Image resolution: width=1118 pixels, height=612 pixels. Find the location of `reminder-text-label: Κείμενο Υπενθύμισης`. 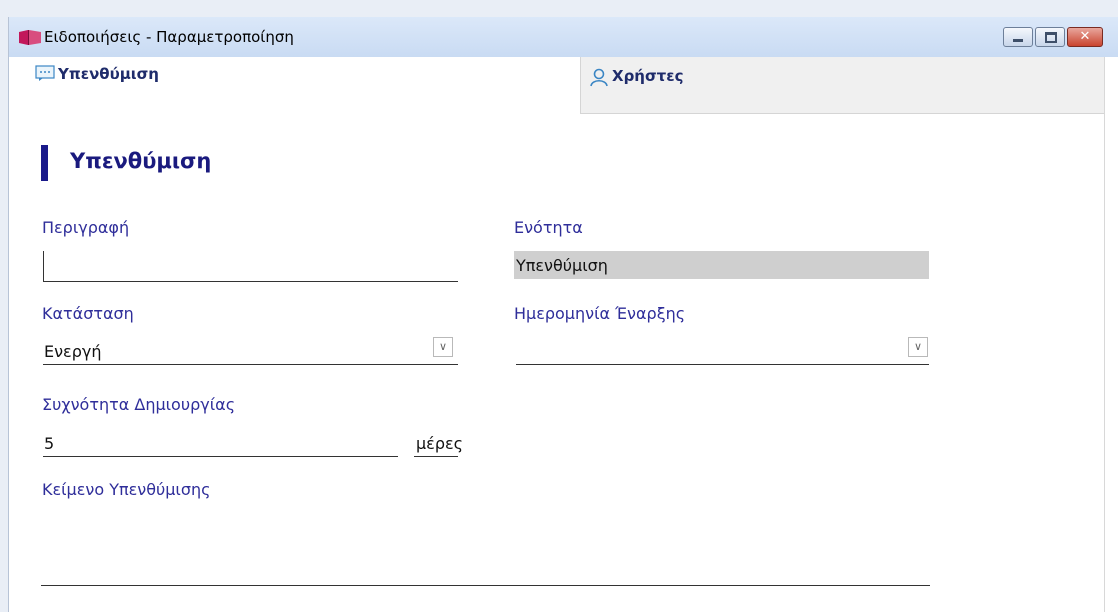

reminder-text-label: Κείμενο Υπενθύμισης is located at coordinates (126, 489).